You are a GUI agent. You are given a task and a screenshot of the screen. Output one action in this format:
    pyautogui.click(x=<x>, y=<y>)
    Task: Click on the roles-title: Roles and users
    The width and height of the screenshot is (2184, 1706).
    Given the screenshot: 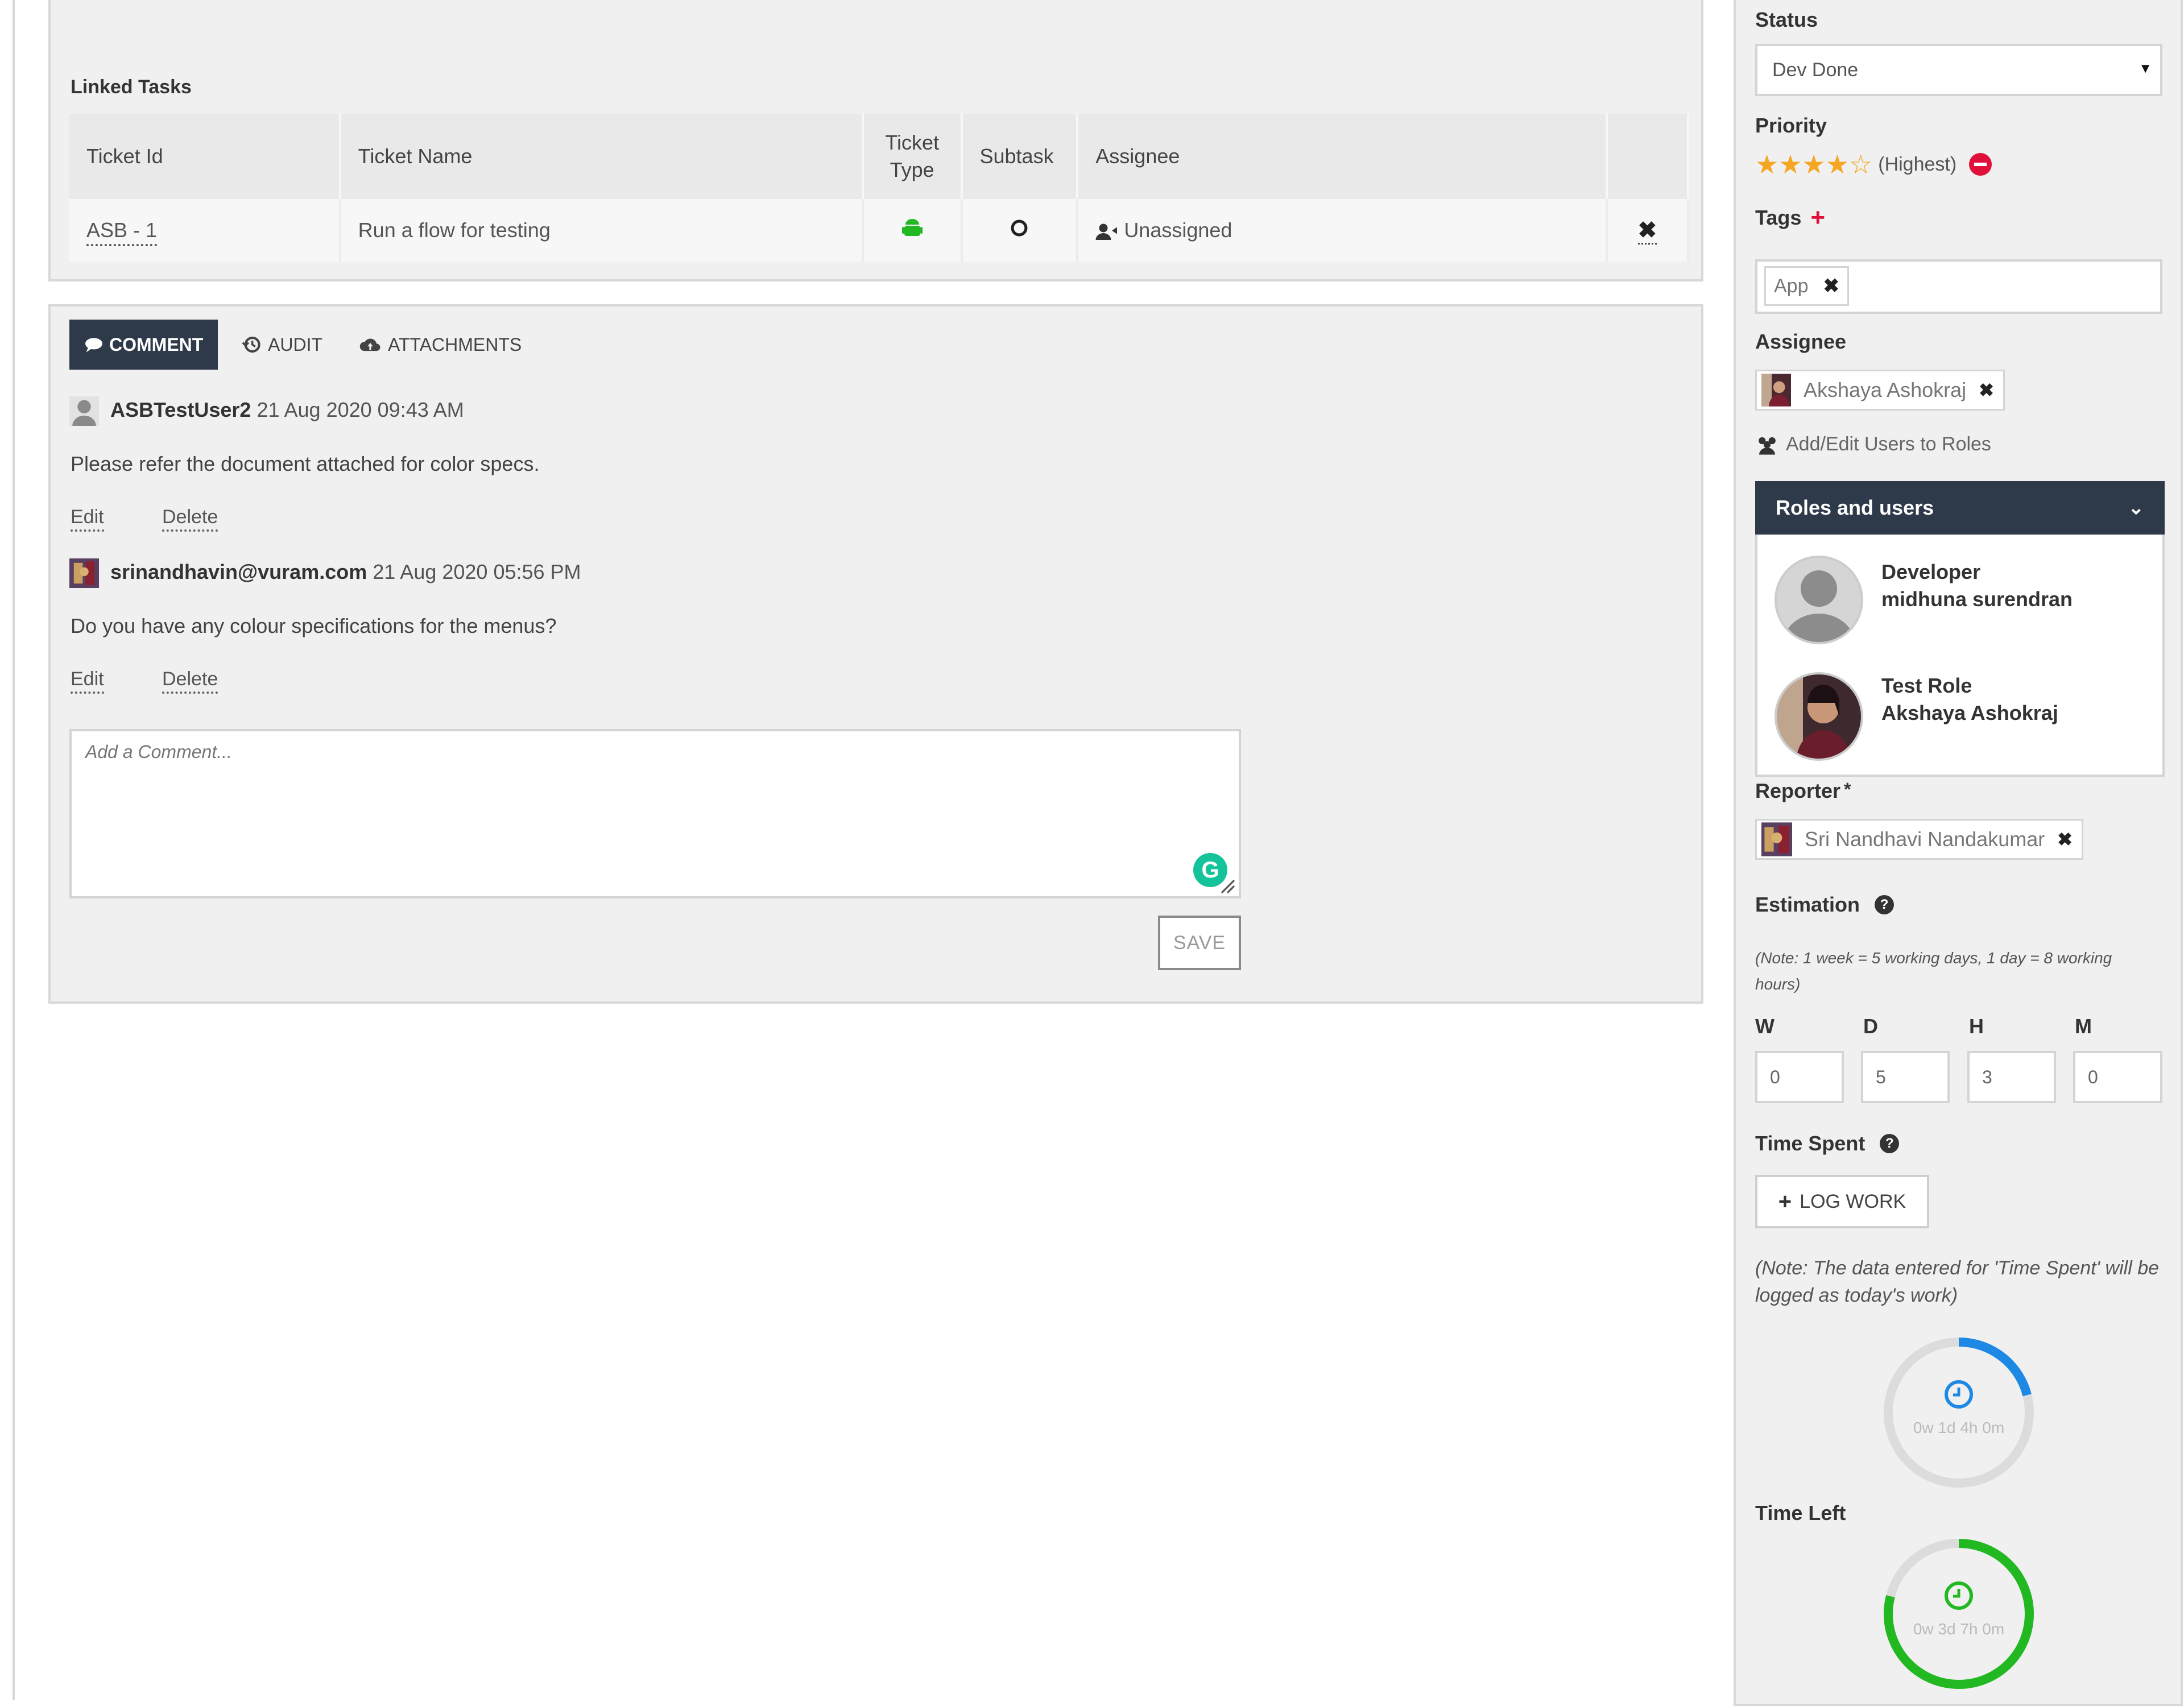 What is the action you would take?
    pyautogui.click(x=1855, y=507)
    